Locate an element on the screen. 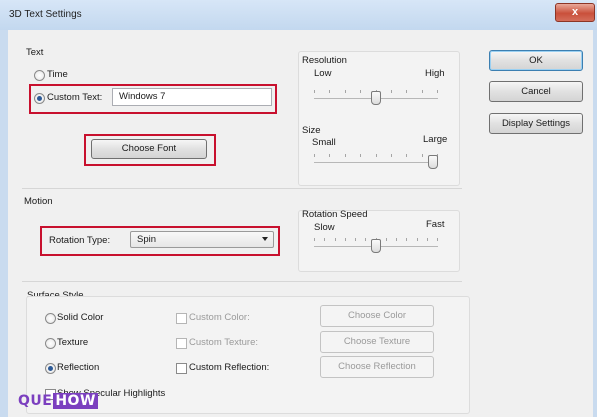 The image size is (597, 417). custom-text-radio is located at coordinates (39, 98).